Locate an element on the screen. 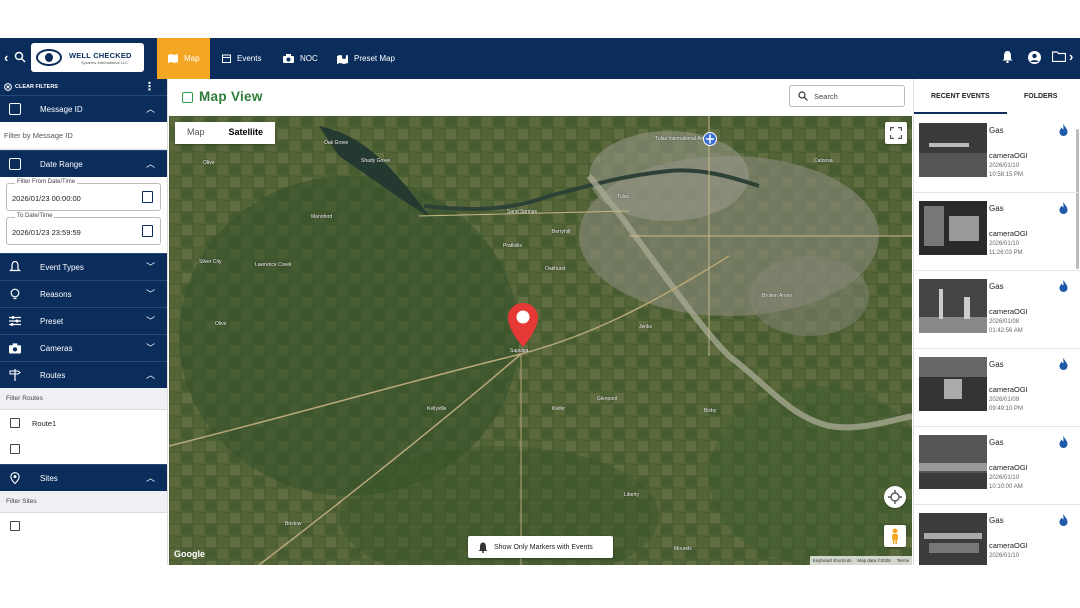 This screenshot has width=1080, height=608. camera-icon is located at coordinates (288, 58).